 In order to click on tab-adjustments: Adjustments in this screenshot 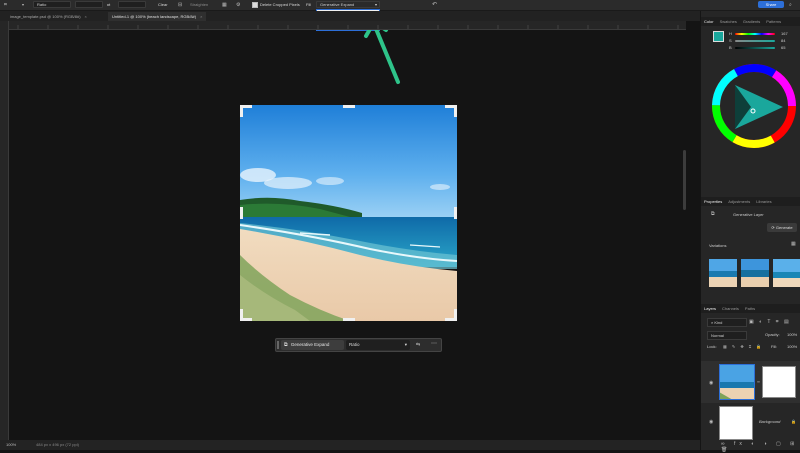, I will do `click(739, 201)`.